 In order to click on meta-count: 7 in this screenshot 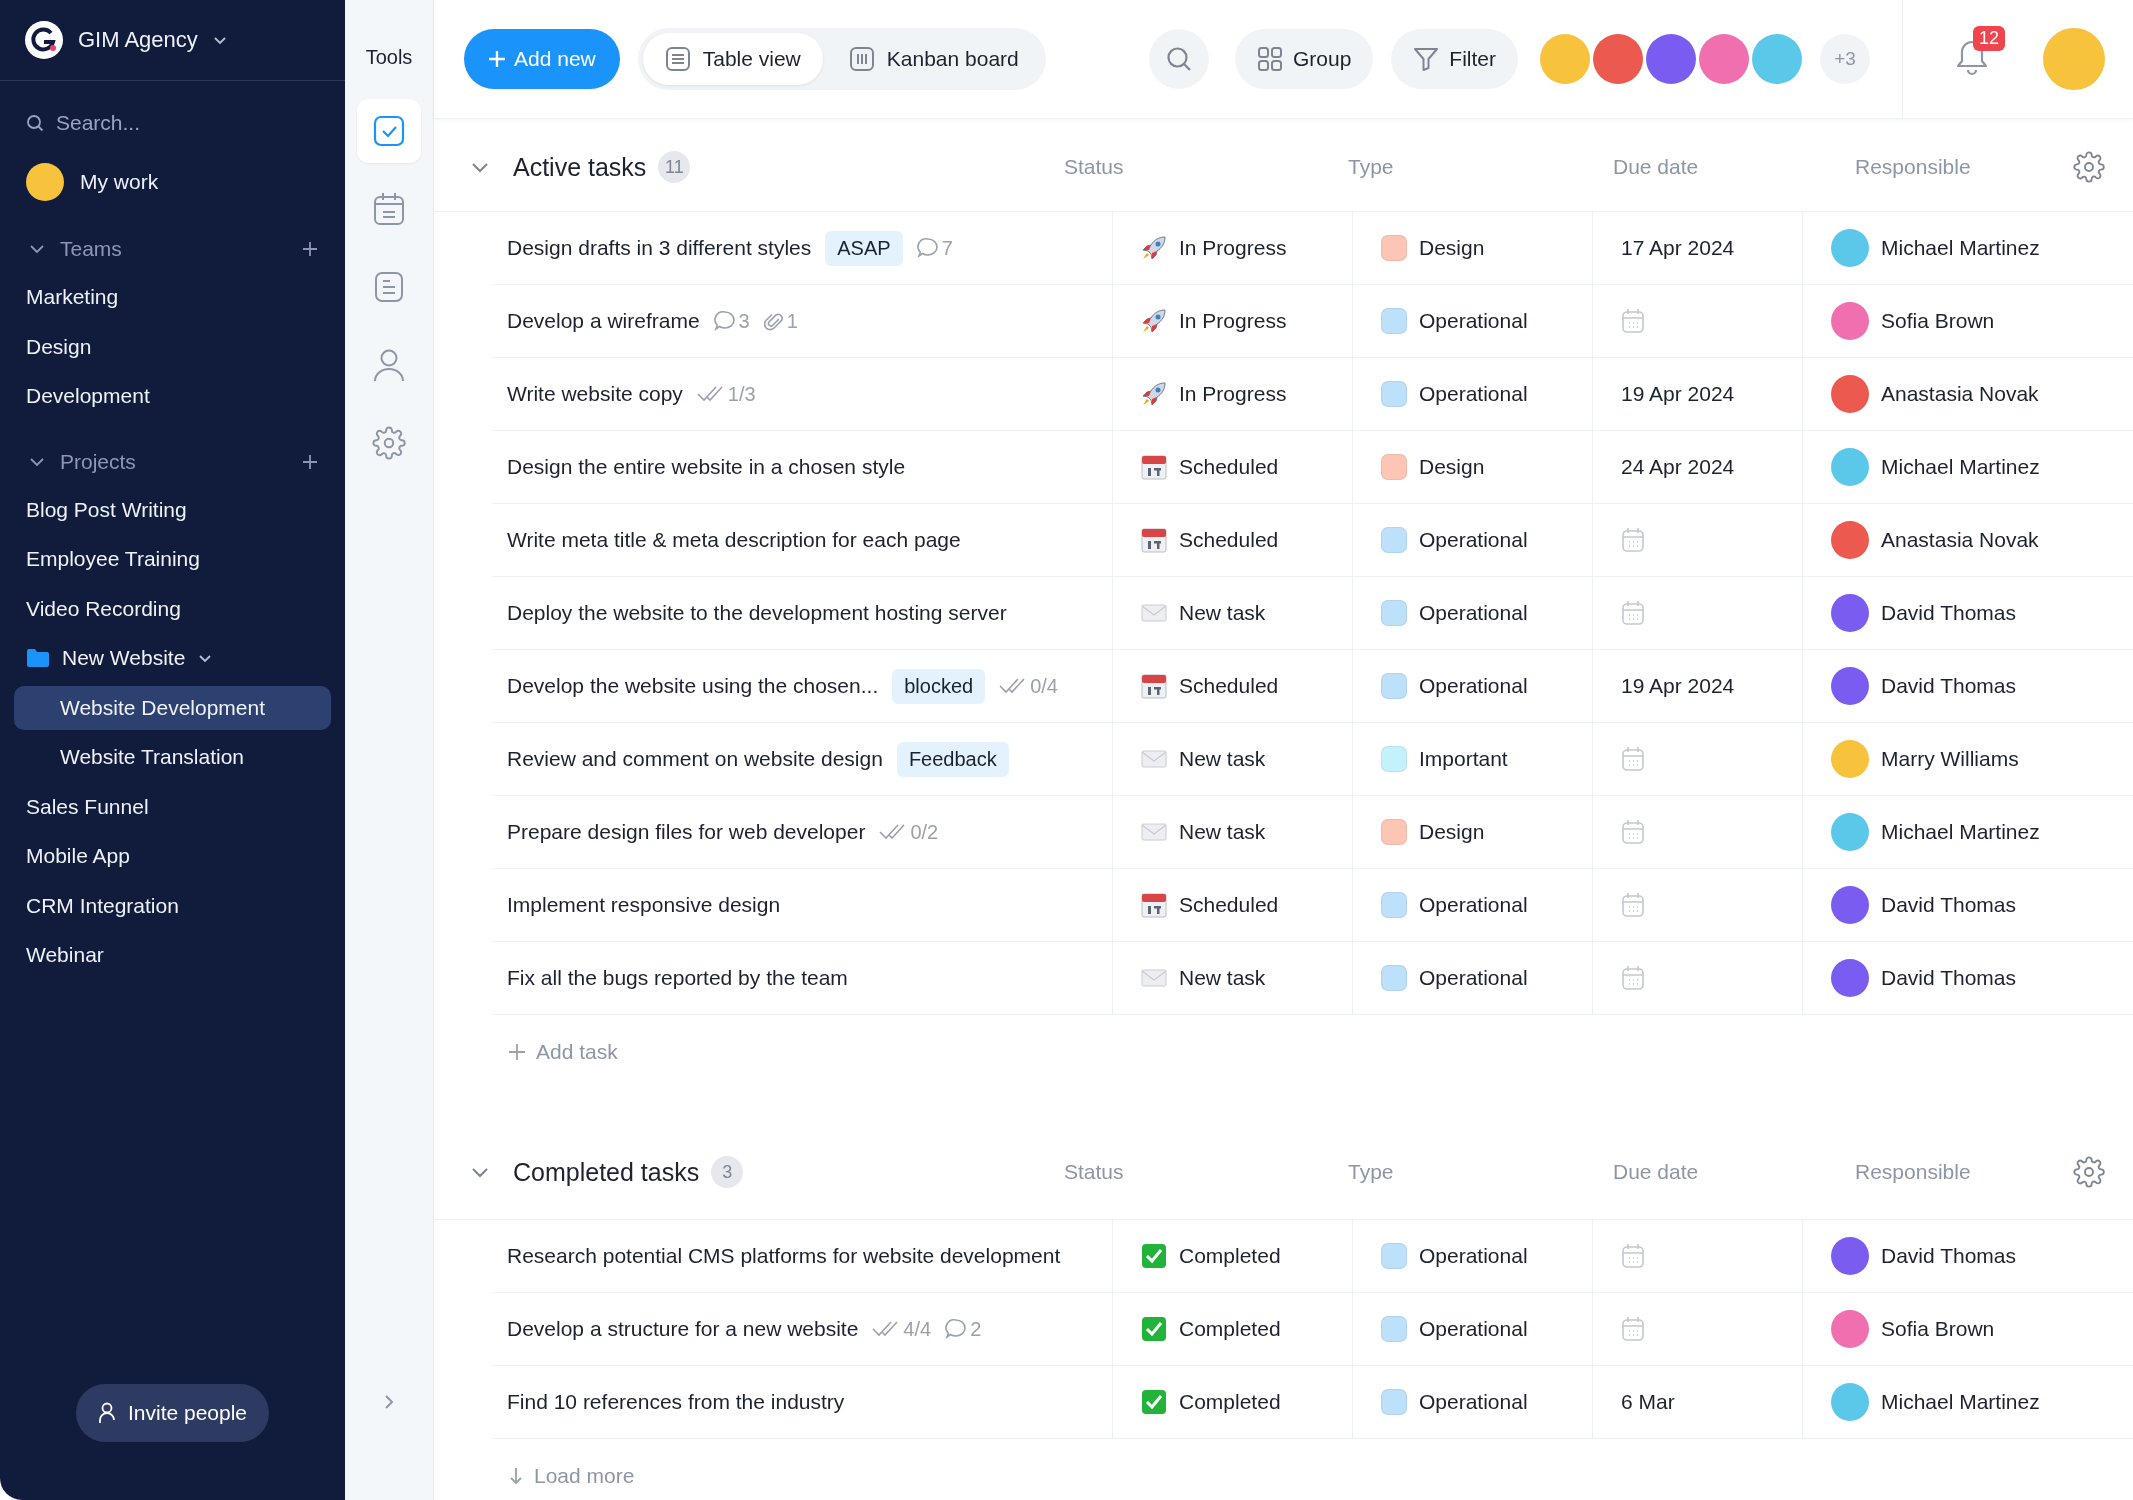, I will do `click(947, 248)`.